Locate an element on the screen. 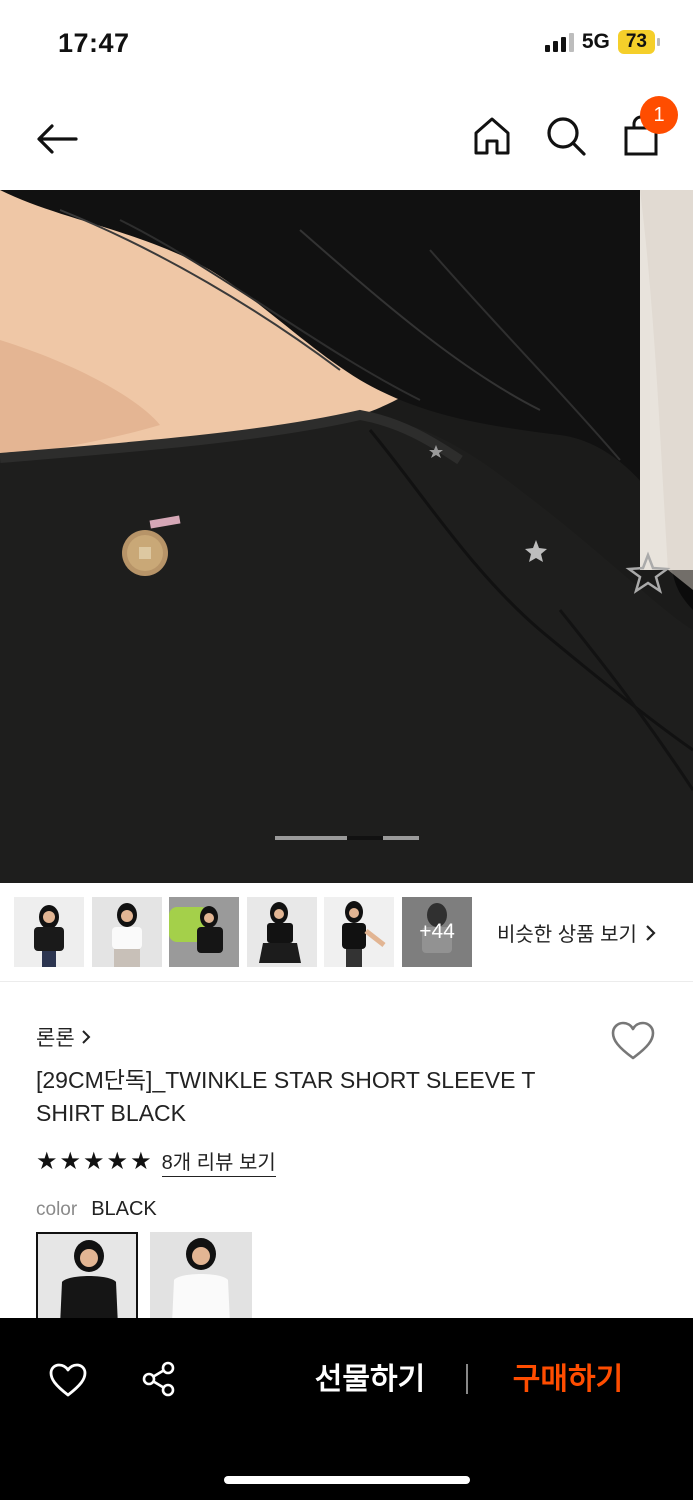 This screenshot has width=693, height=1500. thumbnail-more: +44 is located at coordinates (437, 932).